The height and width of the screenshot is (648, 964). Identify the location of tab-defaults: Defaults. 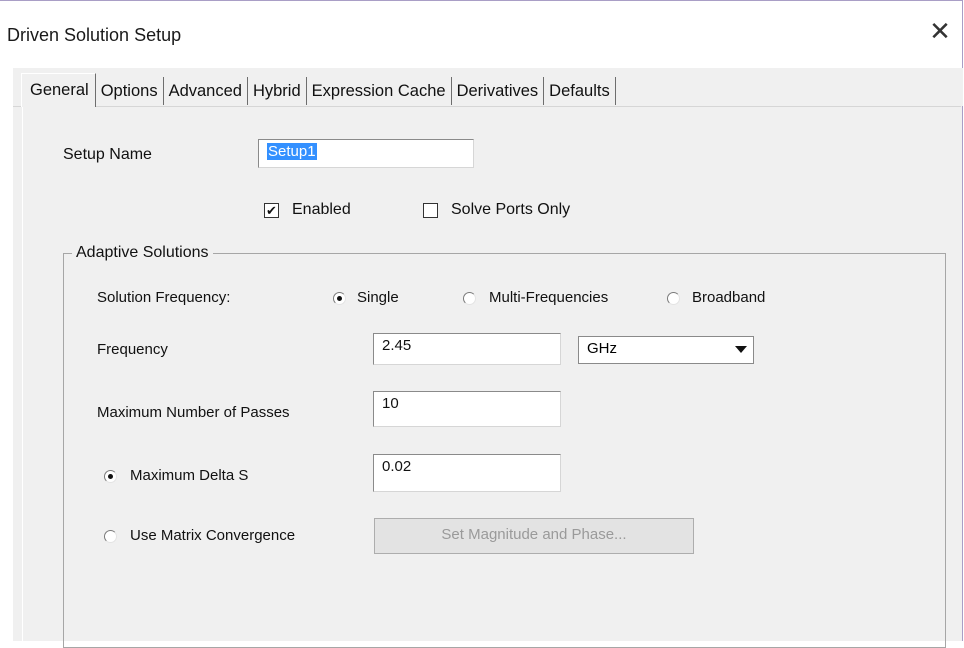
(580, 91).